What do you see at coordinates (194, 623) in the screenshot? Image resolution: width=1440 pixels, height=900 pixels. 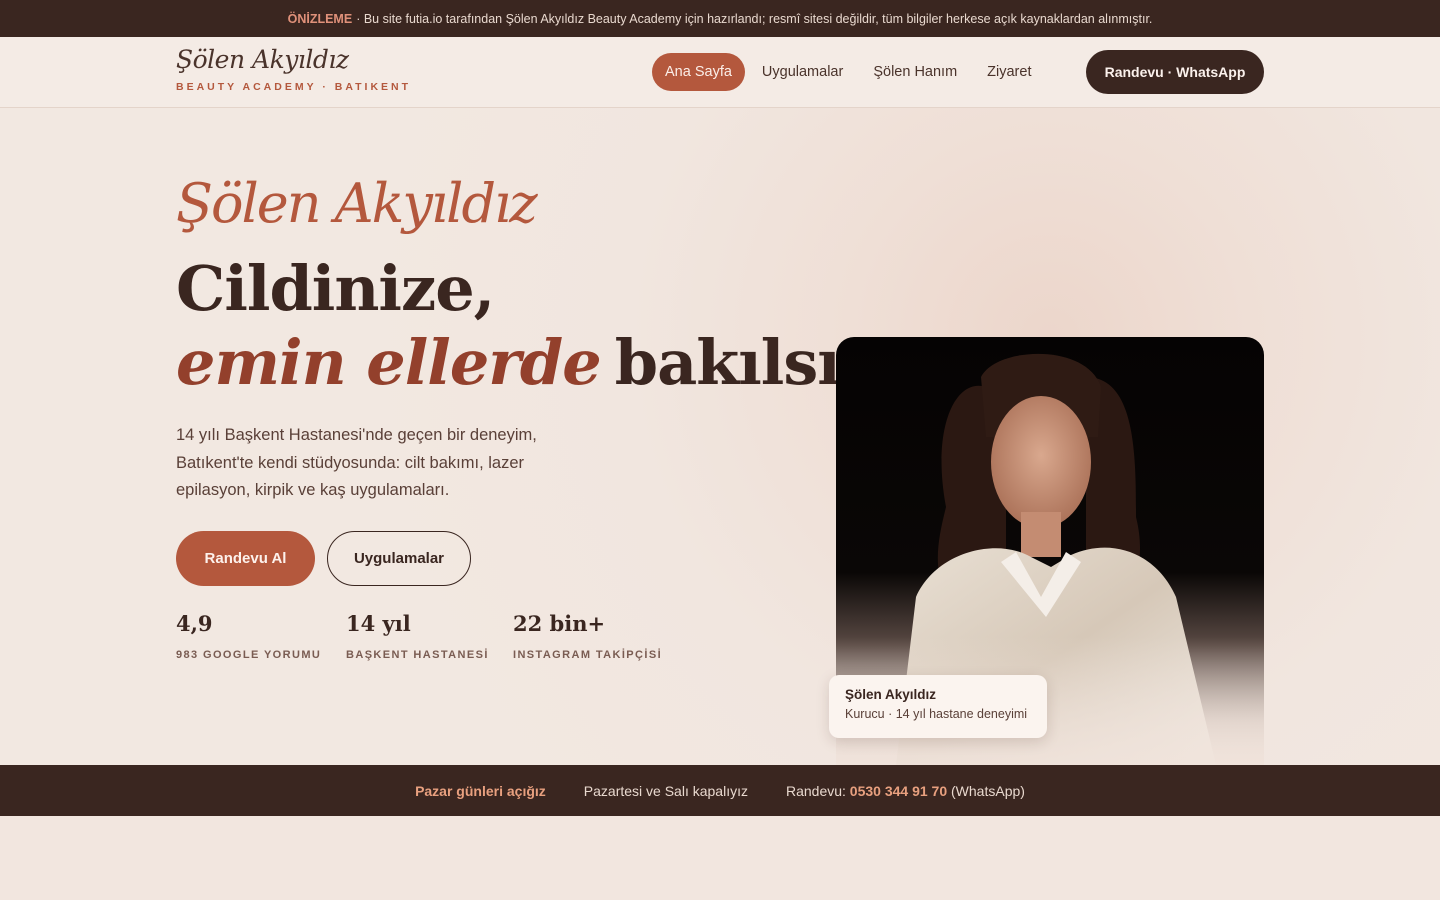 I see `stat-value: 4,9` at bounding box center [194, 623].